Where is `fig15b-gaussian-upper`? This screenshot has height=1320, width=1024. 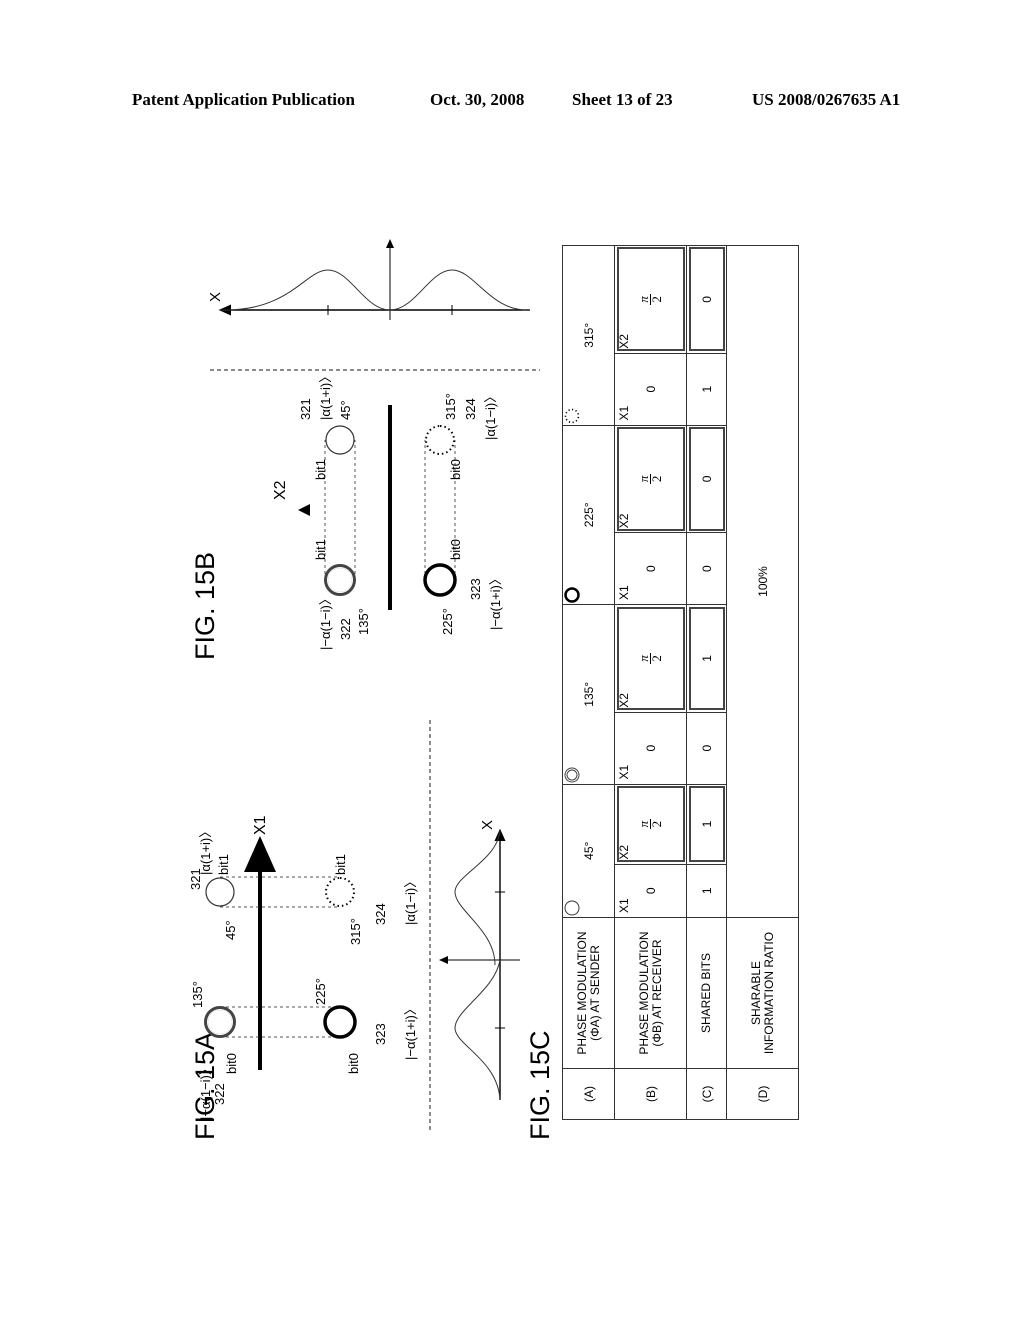 fig15b-gaussian-upper is located at coordinates (305, 290).